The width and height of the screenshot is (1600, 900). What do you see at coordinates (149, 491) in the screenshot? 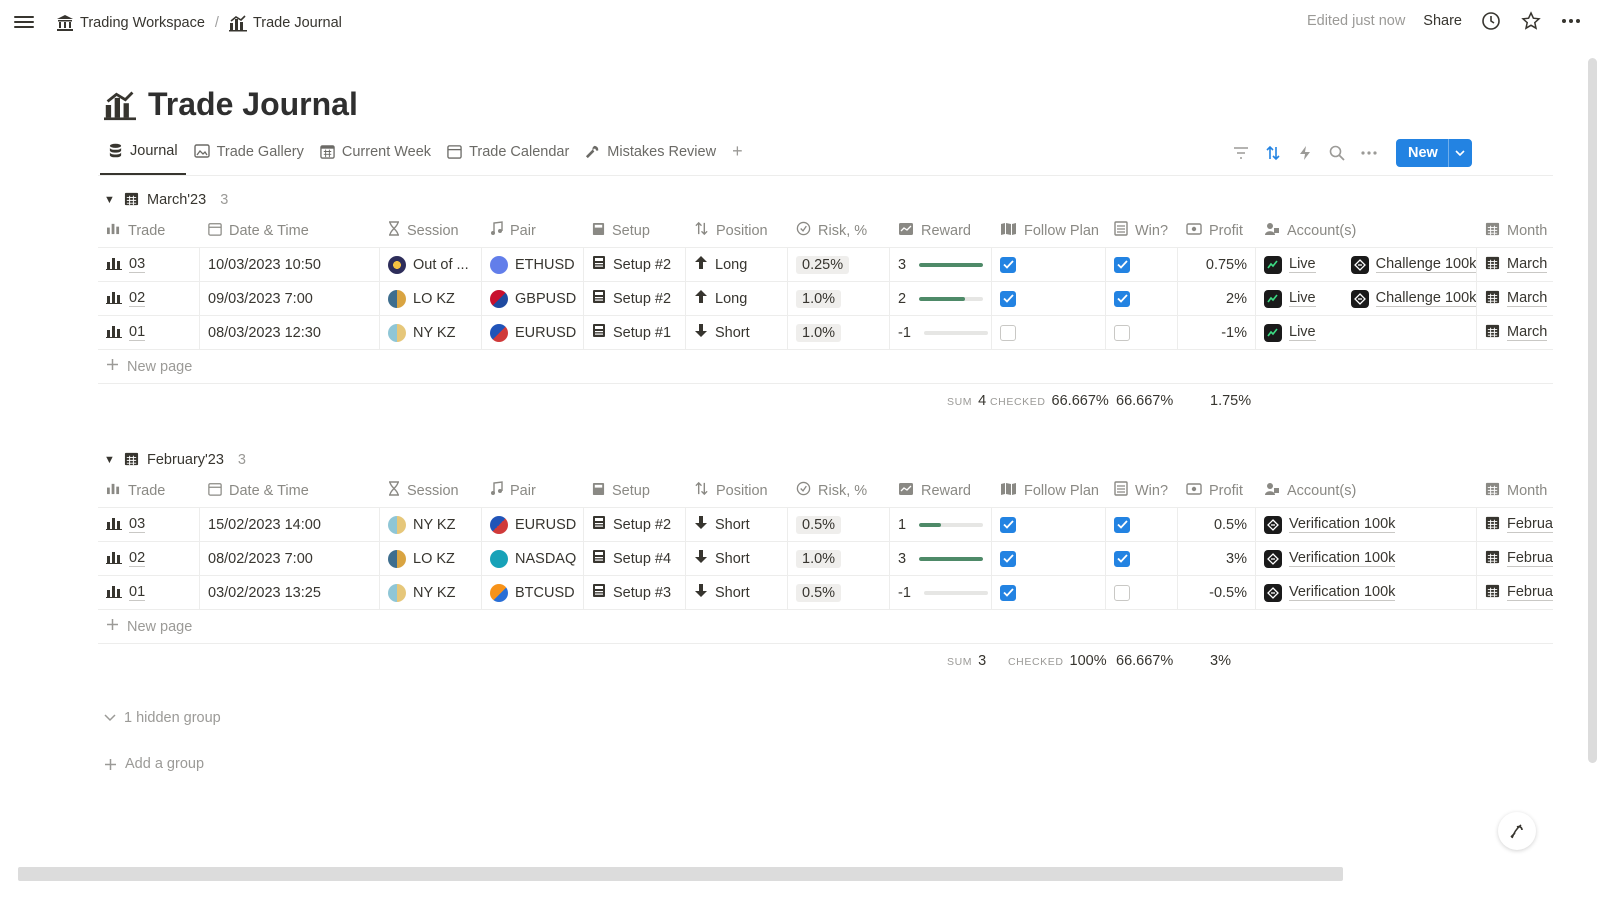
I see `column-header: Trade` at bounding box center [149, 491].